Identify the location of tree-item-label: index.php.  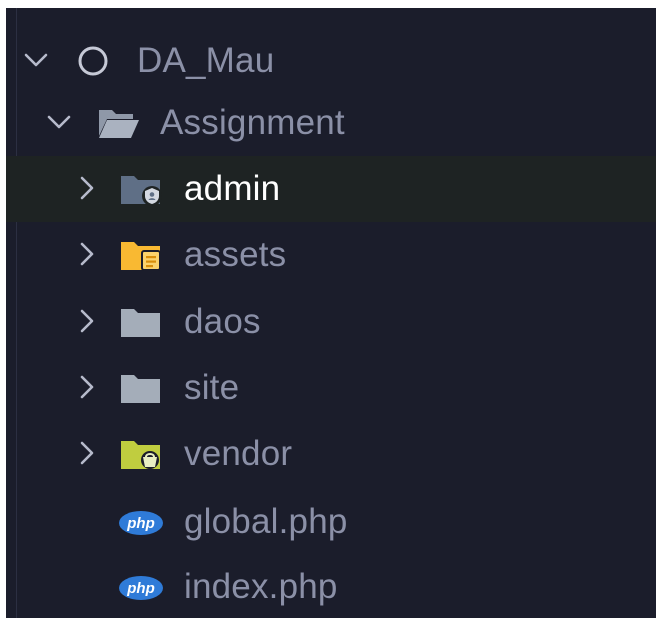
(261, 586).